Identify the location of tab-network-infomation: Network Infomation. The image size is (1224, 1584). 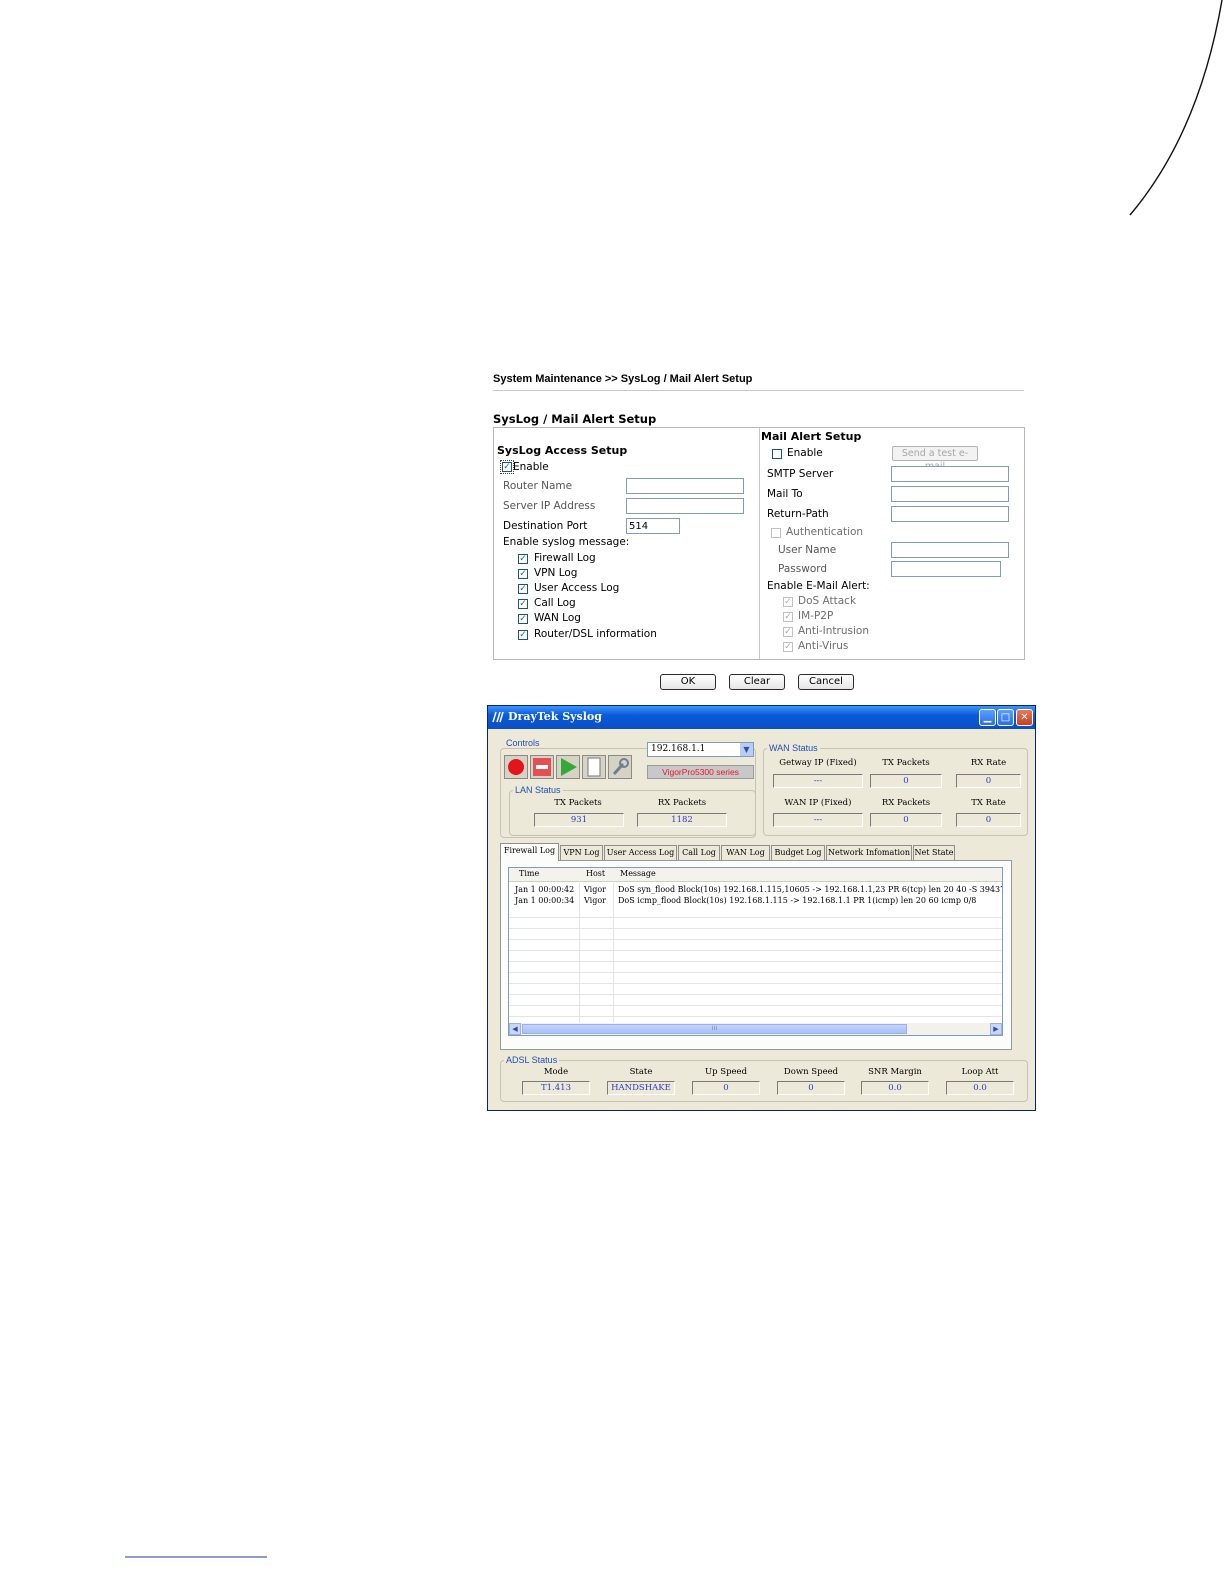
(869, 852).